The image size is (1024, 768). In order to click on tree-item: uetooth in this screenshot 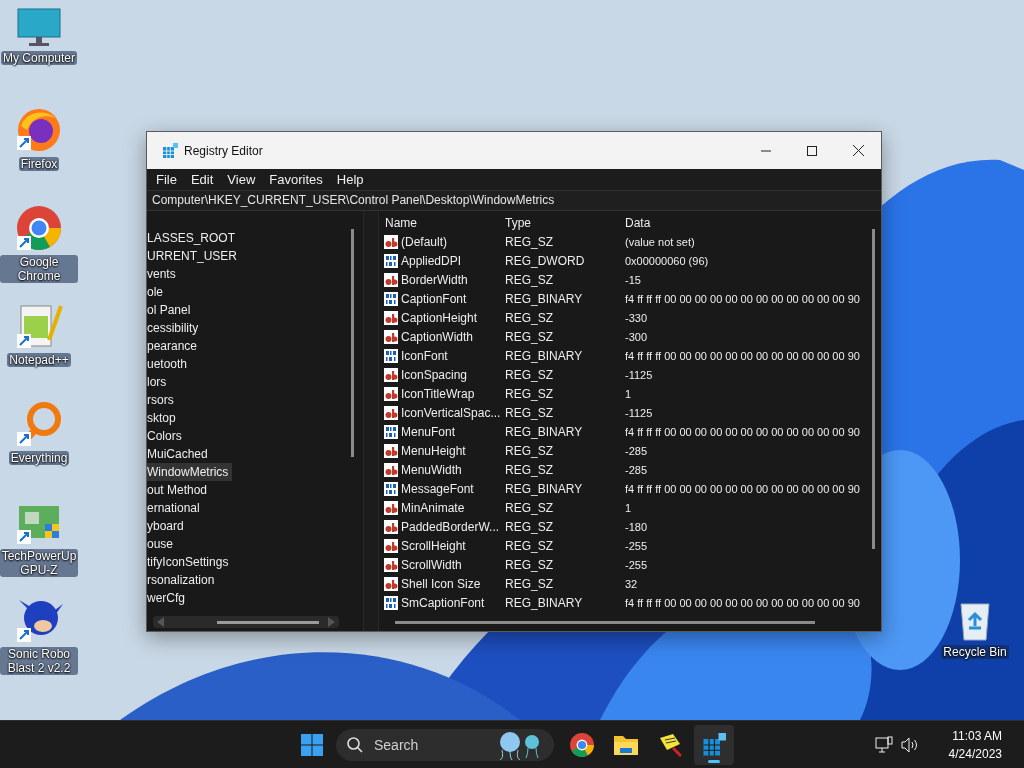, I will do `click(169, 364)`.